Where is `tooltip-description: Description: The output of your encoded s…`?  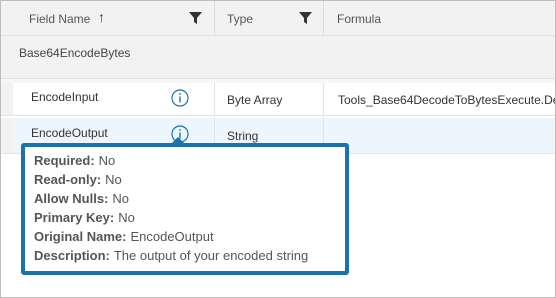 tooltip-description: Description: The output of your encoded s… is located at coordinates (171, 255).